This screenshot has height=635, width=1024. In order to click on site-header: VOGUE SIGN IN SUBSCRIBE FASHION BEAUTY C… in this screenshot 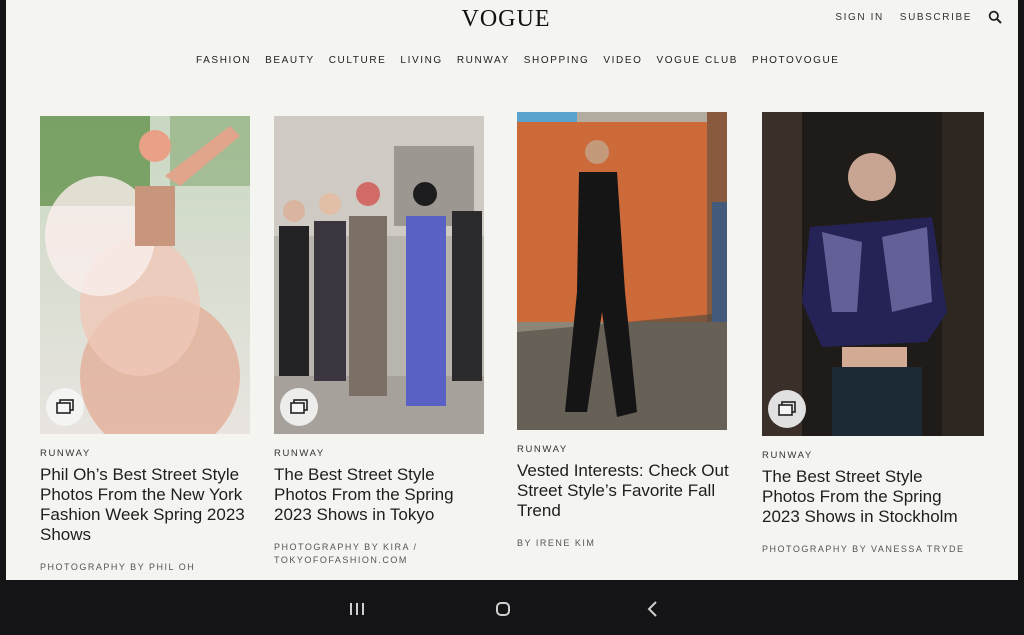, I will do `click(512, 45)`.